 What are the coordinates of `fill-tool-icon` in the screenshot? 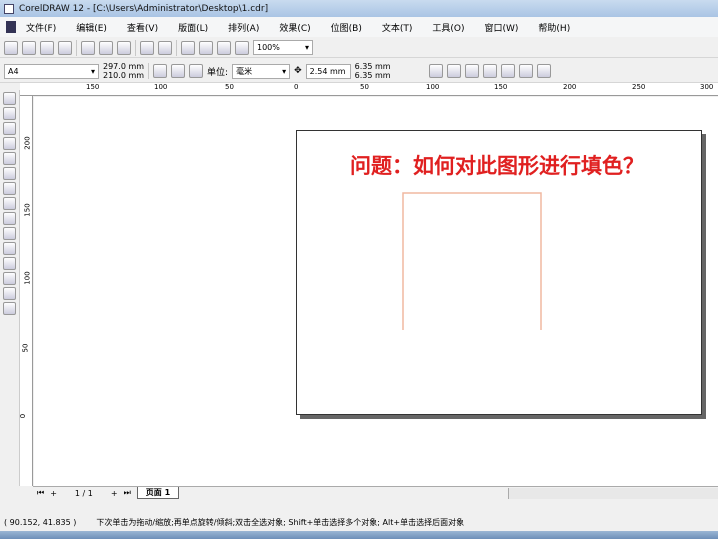 It's located at (9, 293).